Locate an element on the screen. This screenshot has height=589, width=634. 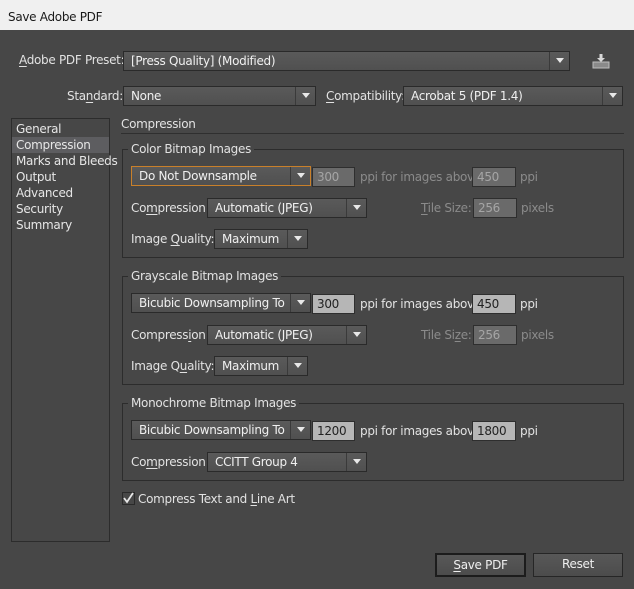
grayscale-tile-input: 256 is located at coordinates (495, 335).